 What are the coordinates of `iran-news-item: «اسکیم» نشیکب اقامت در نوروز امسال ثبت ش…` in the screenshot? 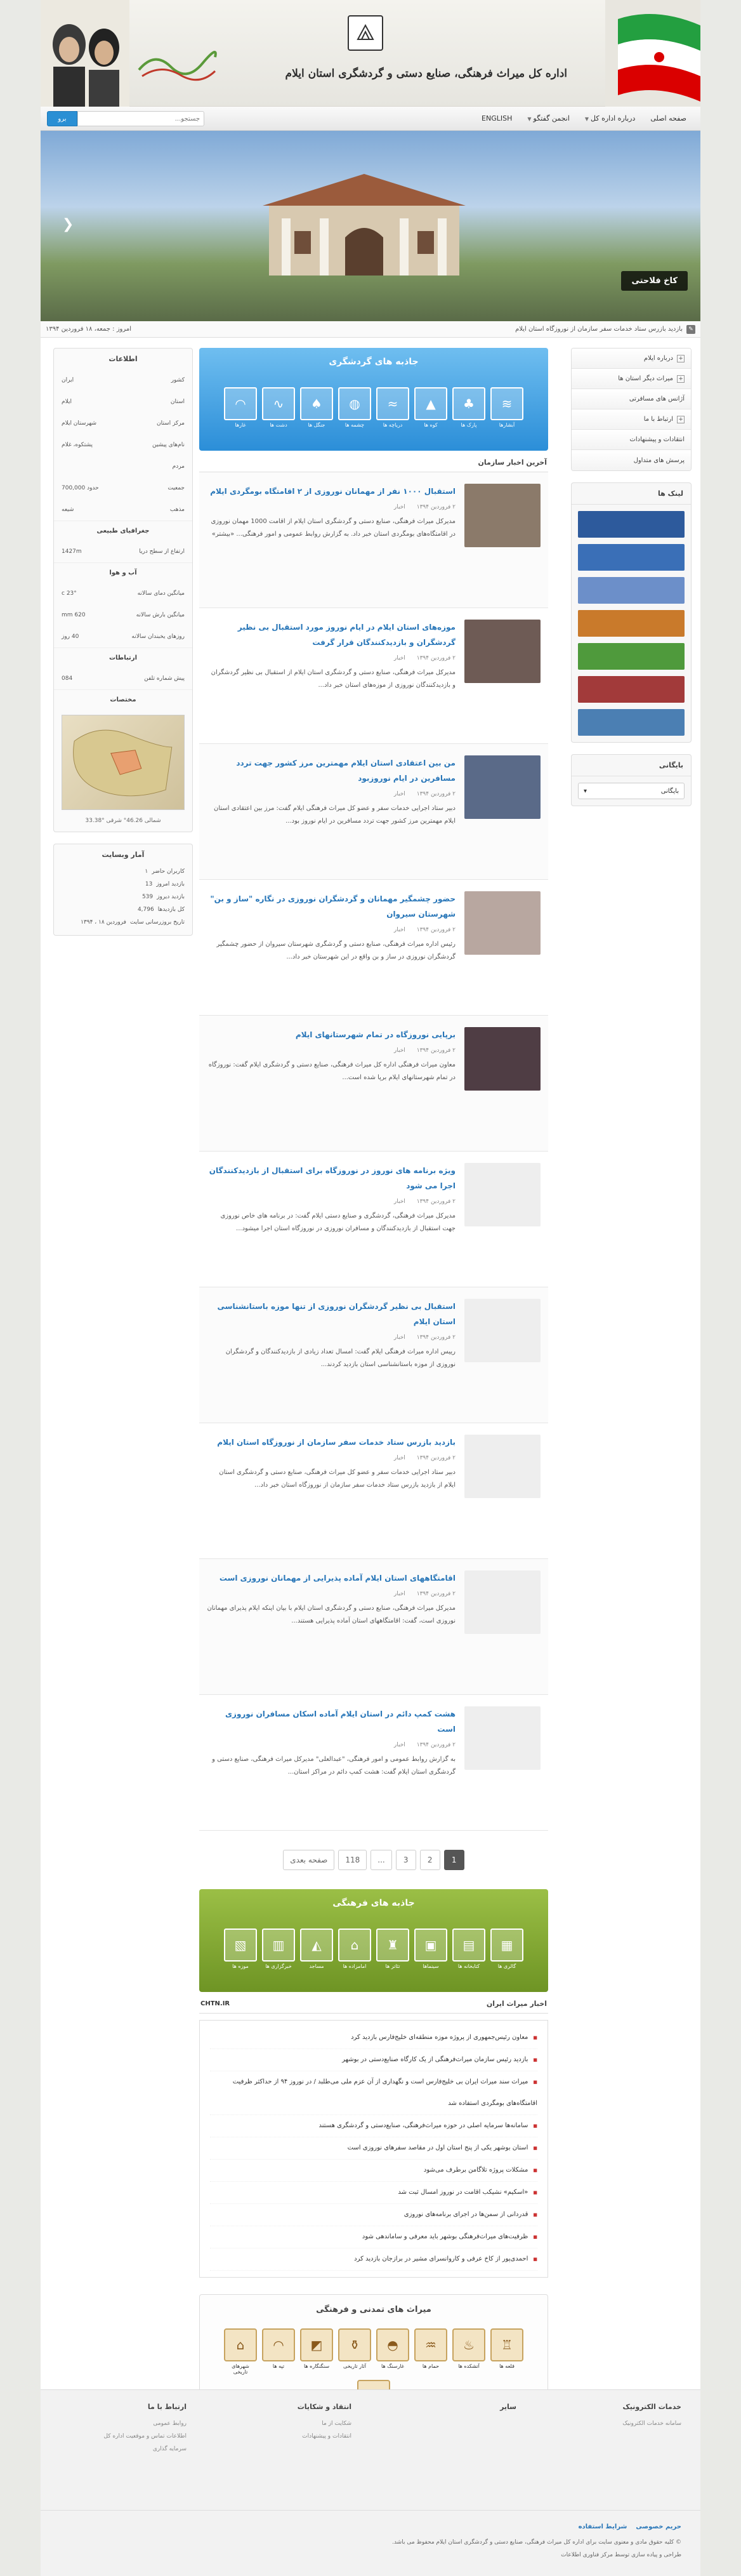 It's located at (373, 2193).